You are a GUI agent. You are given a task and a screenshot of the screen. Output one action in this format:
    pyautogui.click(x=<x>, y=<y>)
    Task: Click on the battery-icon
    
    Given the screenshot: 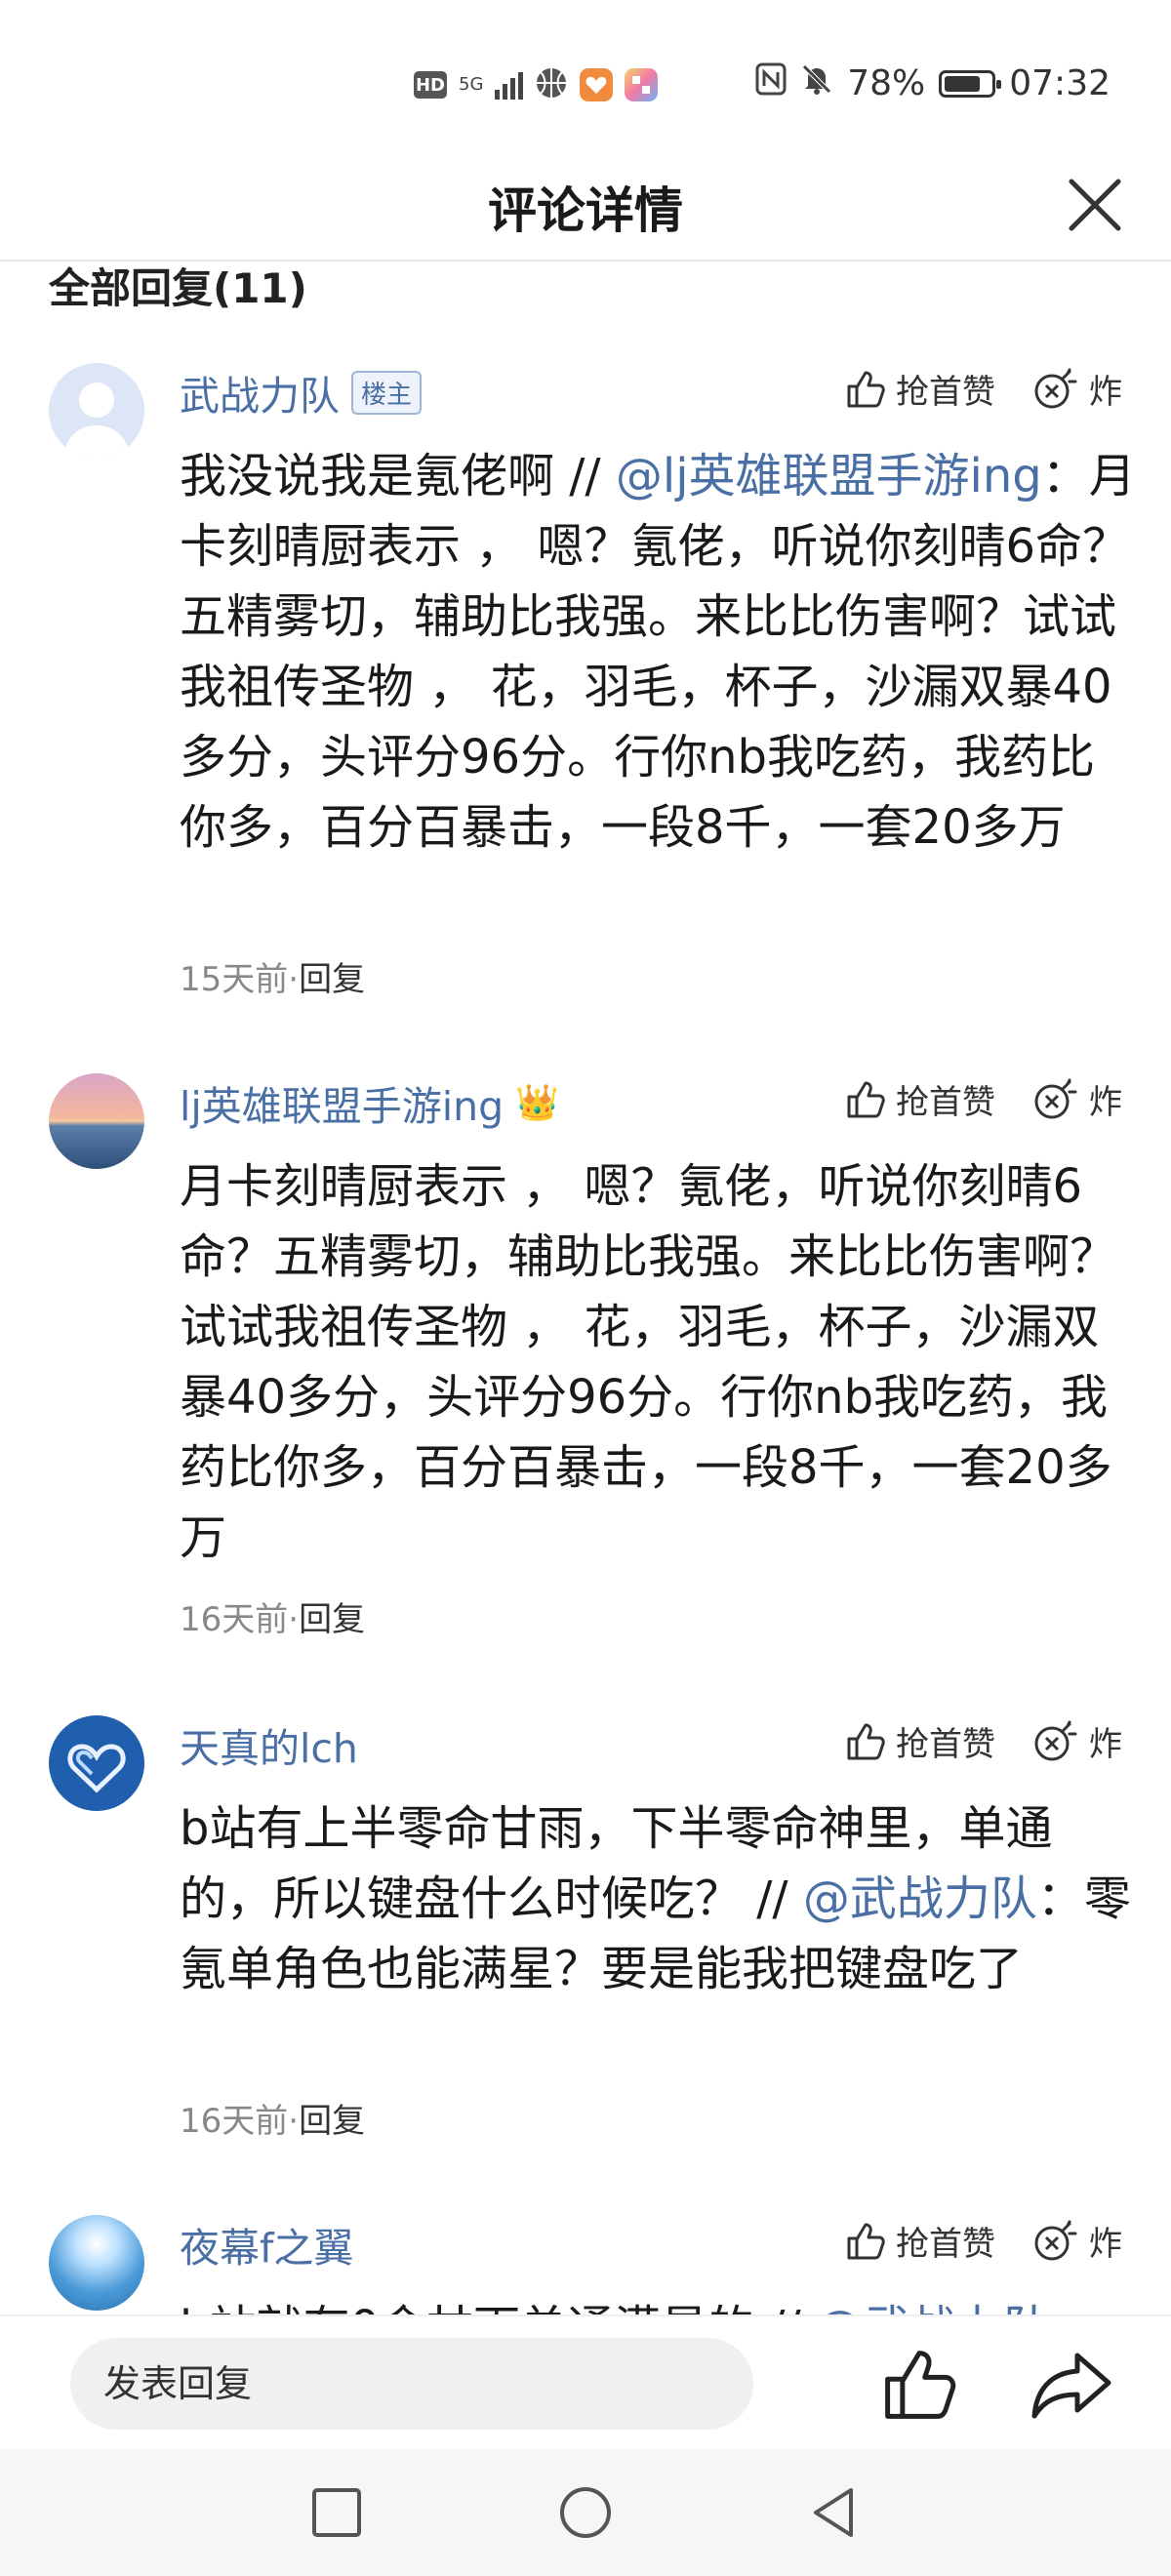 What is the action you would take?
    pyautogui.click(x=970, y=83)
    